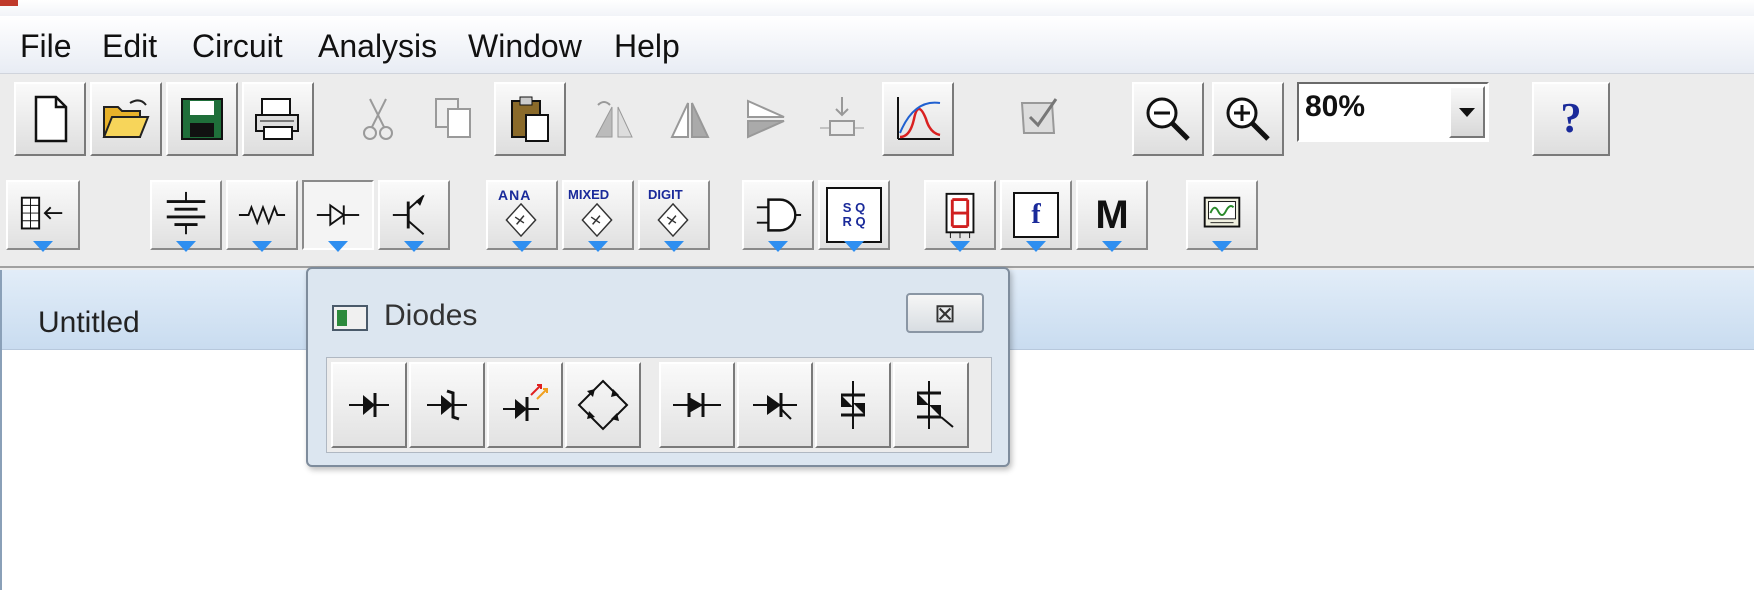 This screenshot has height=590, width=1754. What do you see at coordinates (408, 214) in the screenshot?
I see `transistor-icon` at bounding box center [408, 214].